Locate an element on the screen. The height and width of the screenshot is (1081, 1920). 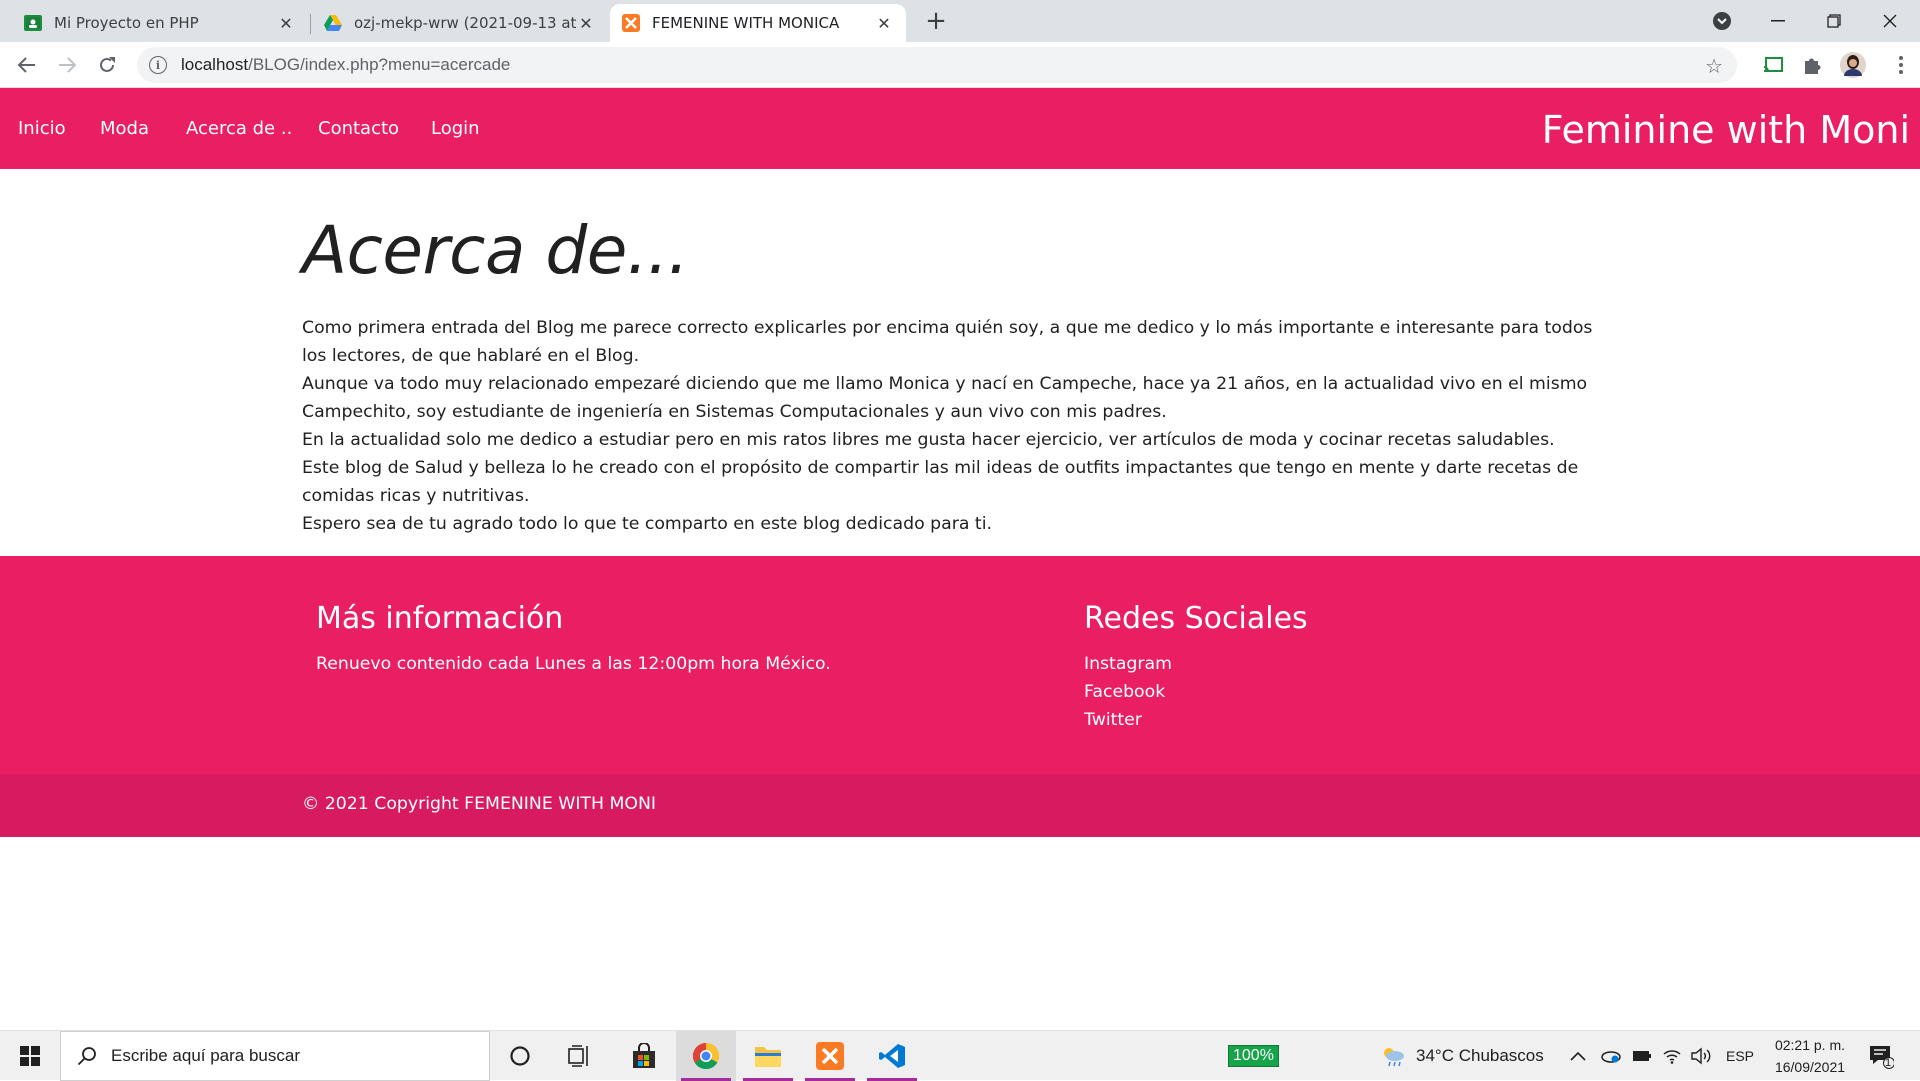
nav-link-acerca-de: Acerca de .. is located at coordinates (239, 128).